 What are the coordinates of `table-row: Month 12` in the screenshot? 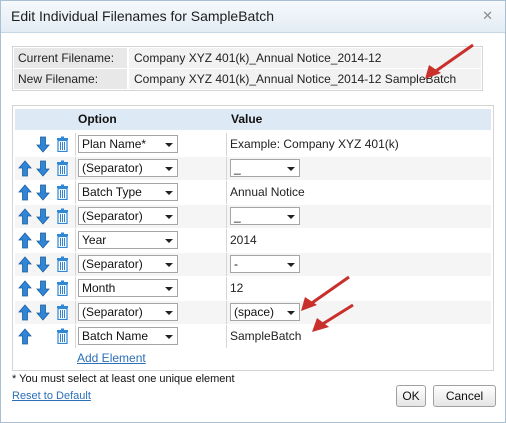 It's located at (253, 288).